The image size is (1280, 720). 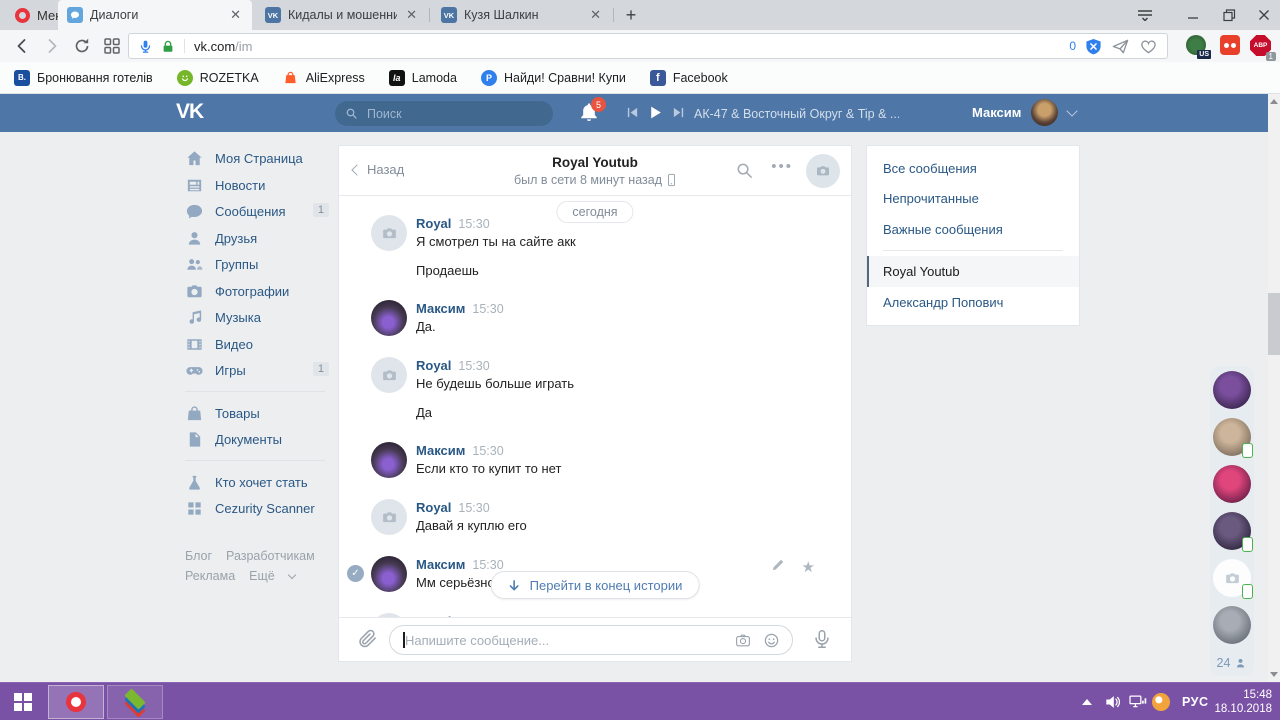 I want to click on chat-list-item: Александр Попович, so click(x=973, y=302).